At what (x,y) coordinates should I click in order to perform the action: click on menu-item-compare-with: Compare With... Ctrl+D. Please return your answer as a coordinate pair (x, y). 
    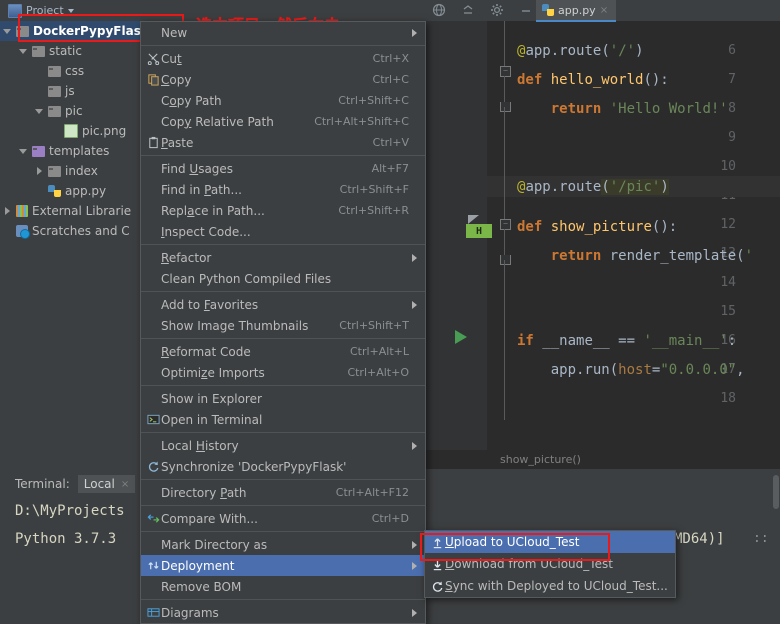
    Looking at the image, I should click on (283, 518).